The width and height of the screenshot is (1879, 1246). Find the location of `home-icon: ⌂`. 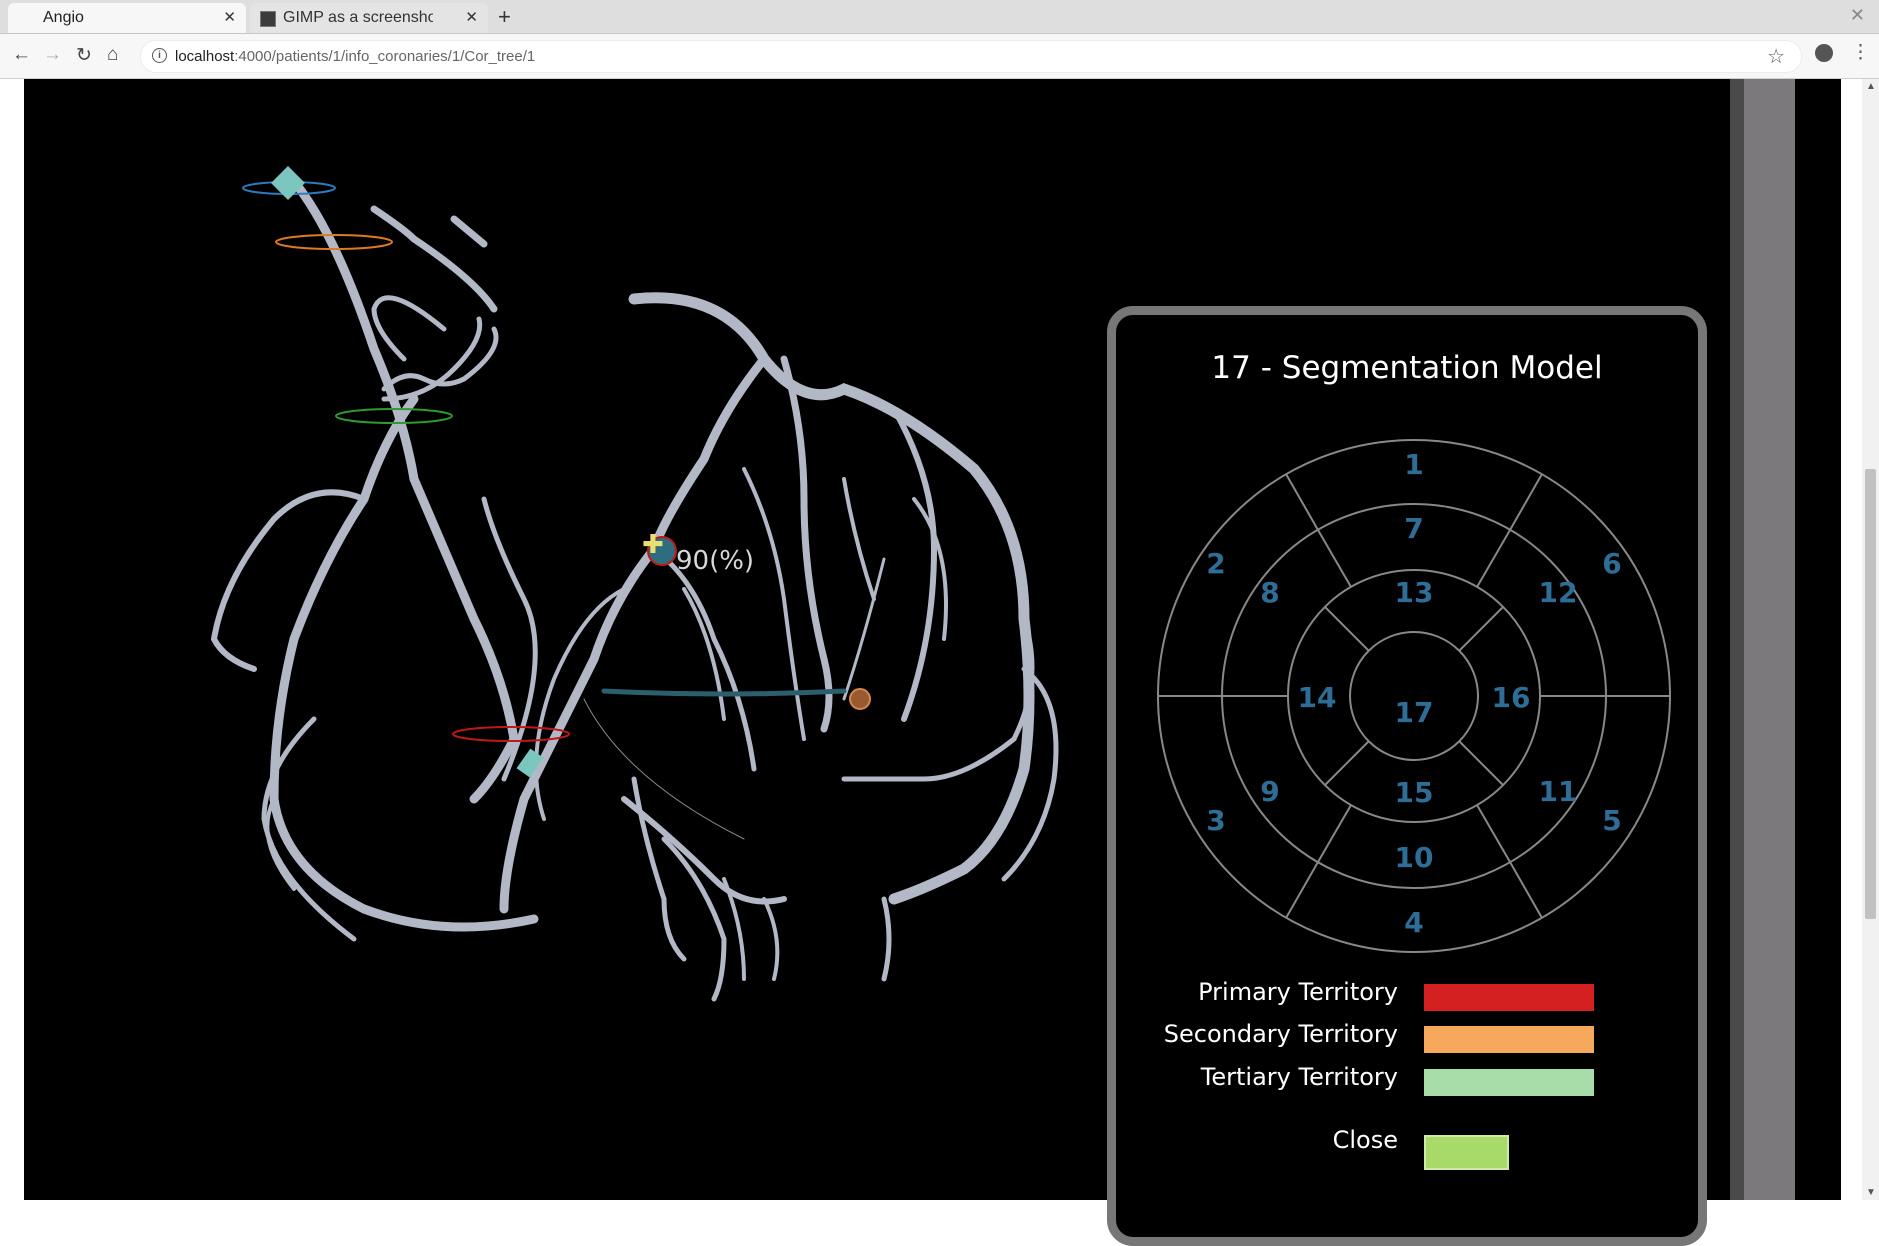

home-icon: ⌂ is located at coordinates (112, 55).